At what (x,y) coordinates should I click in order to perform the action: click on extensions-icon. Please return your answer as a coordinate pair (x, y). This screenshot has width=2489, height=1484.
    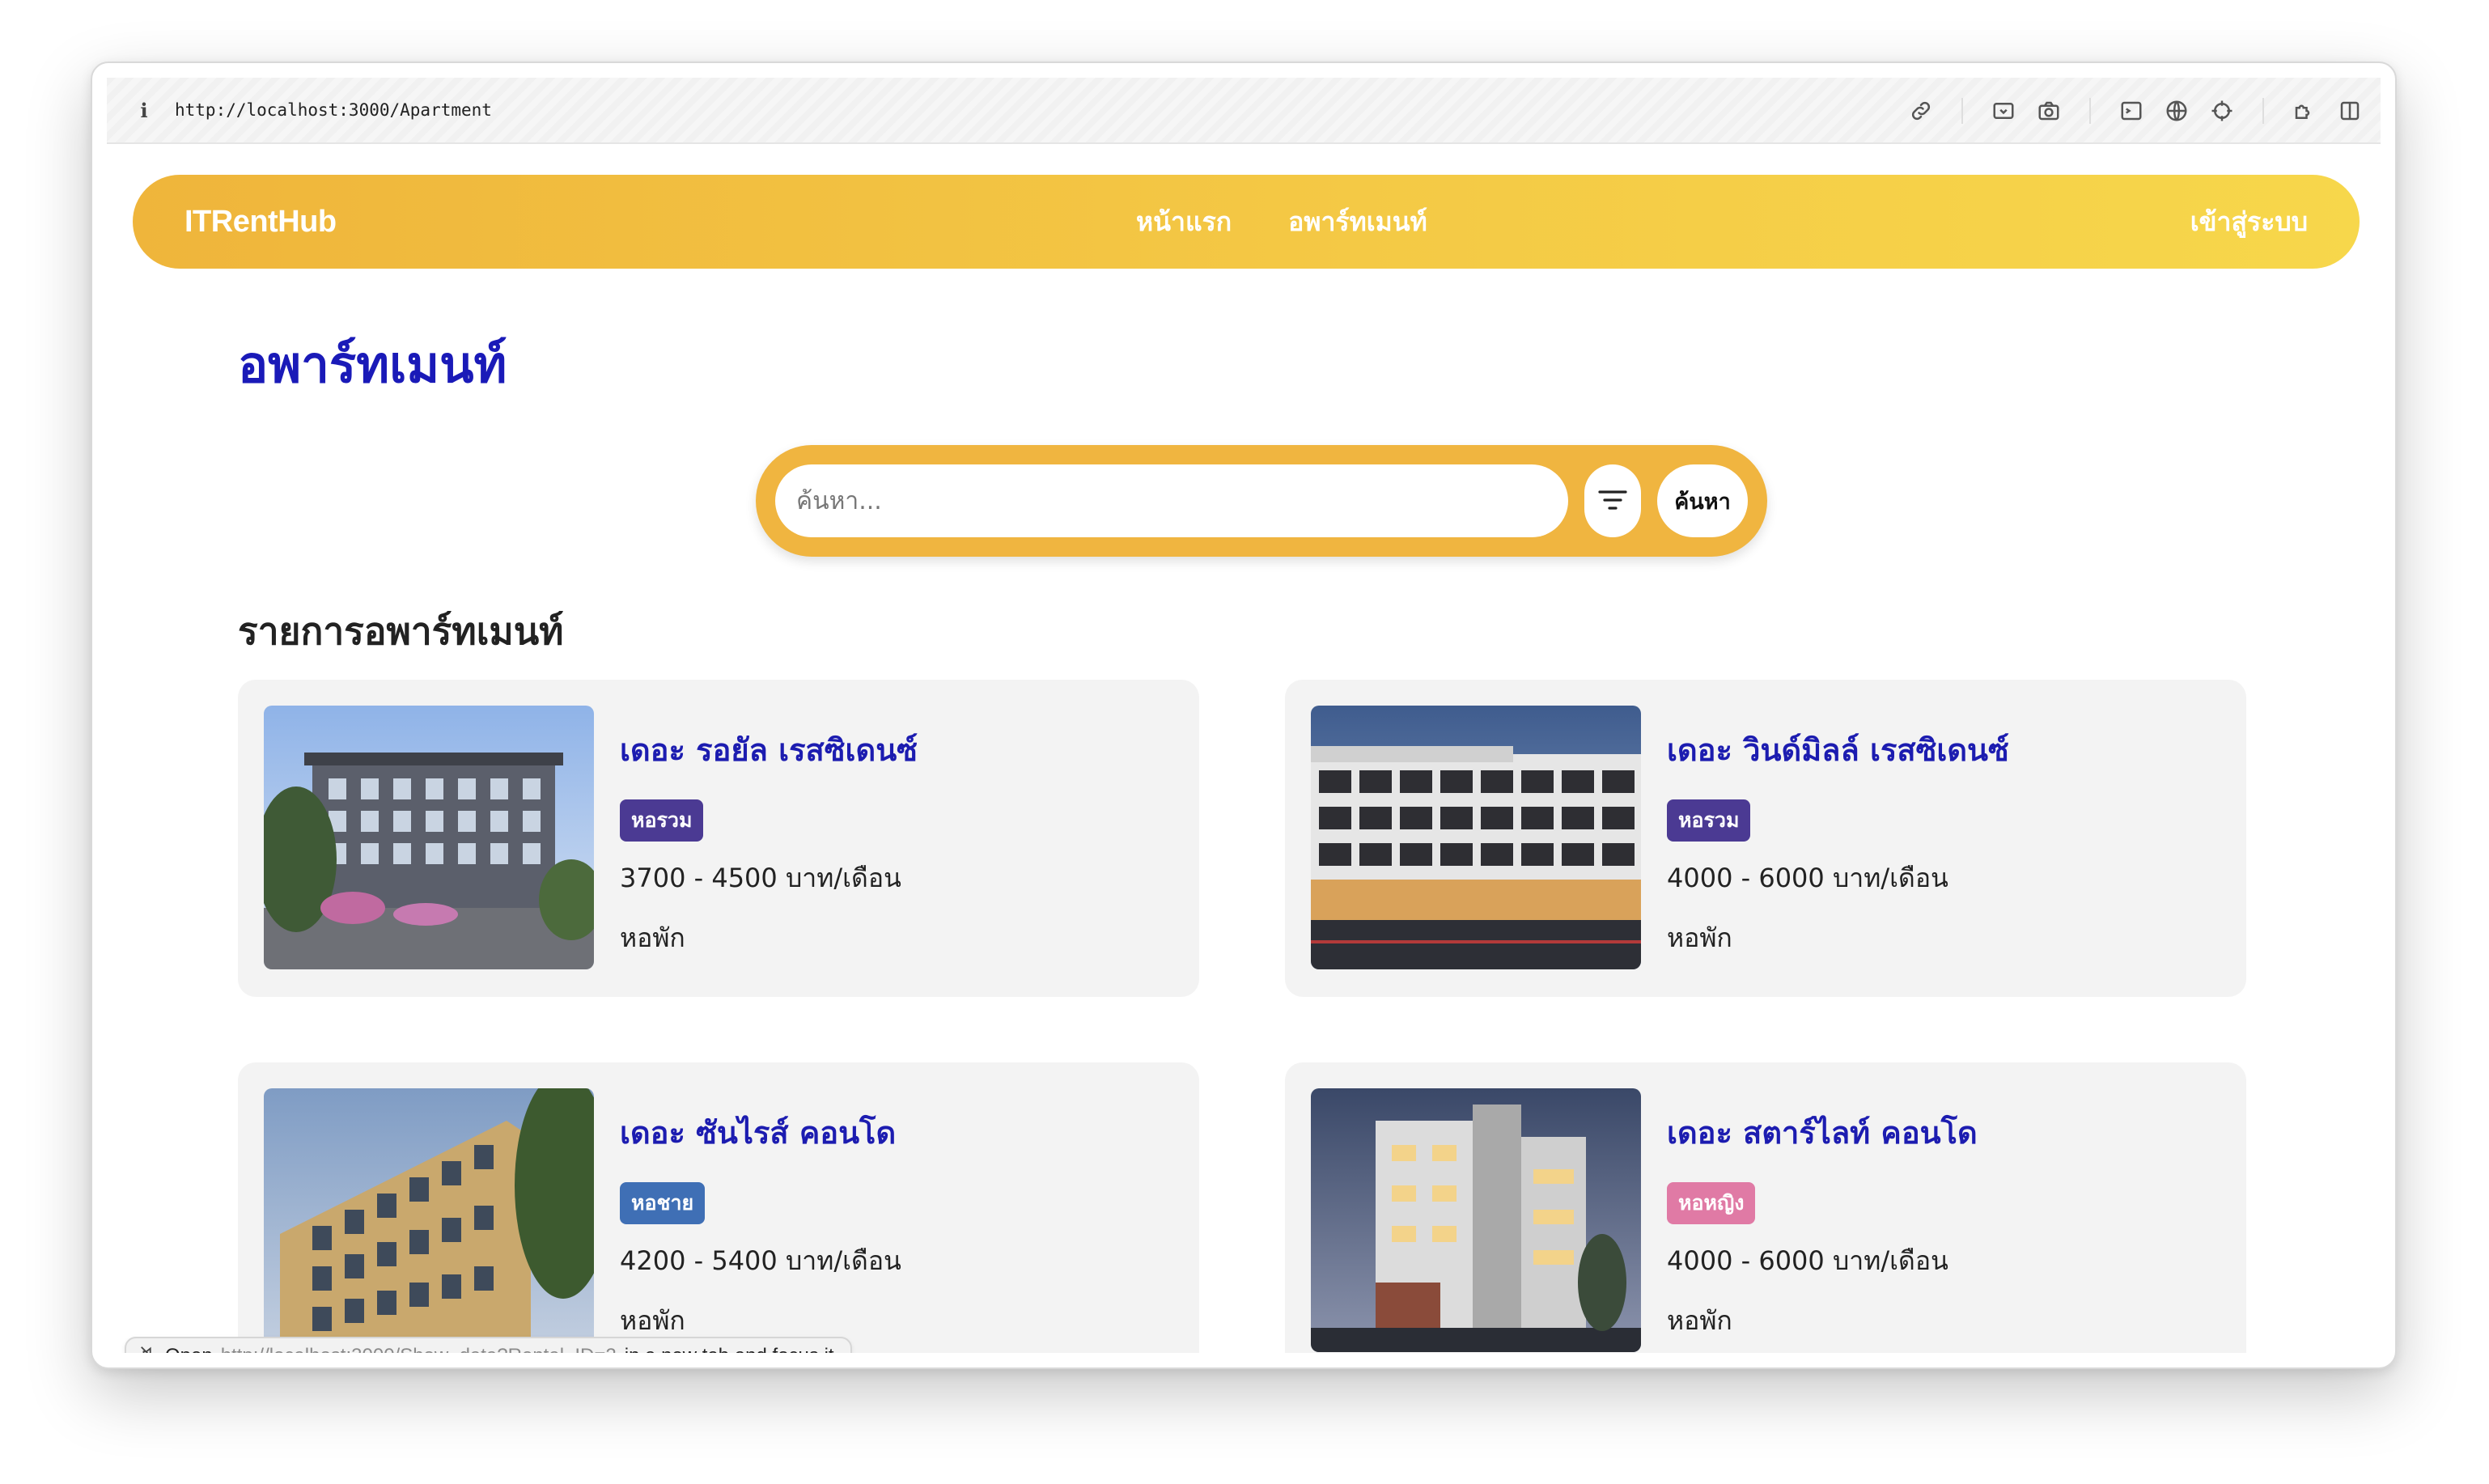
    Looking at the image, I should click on (2305, 111).